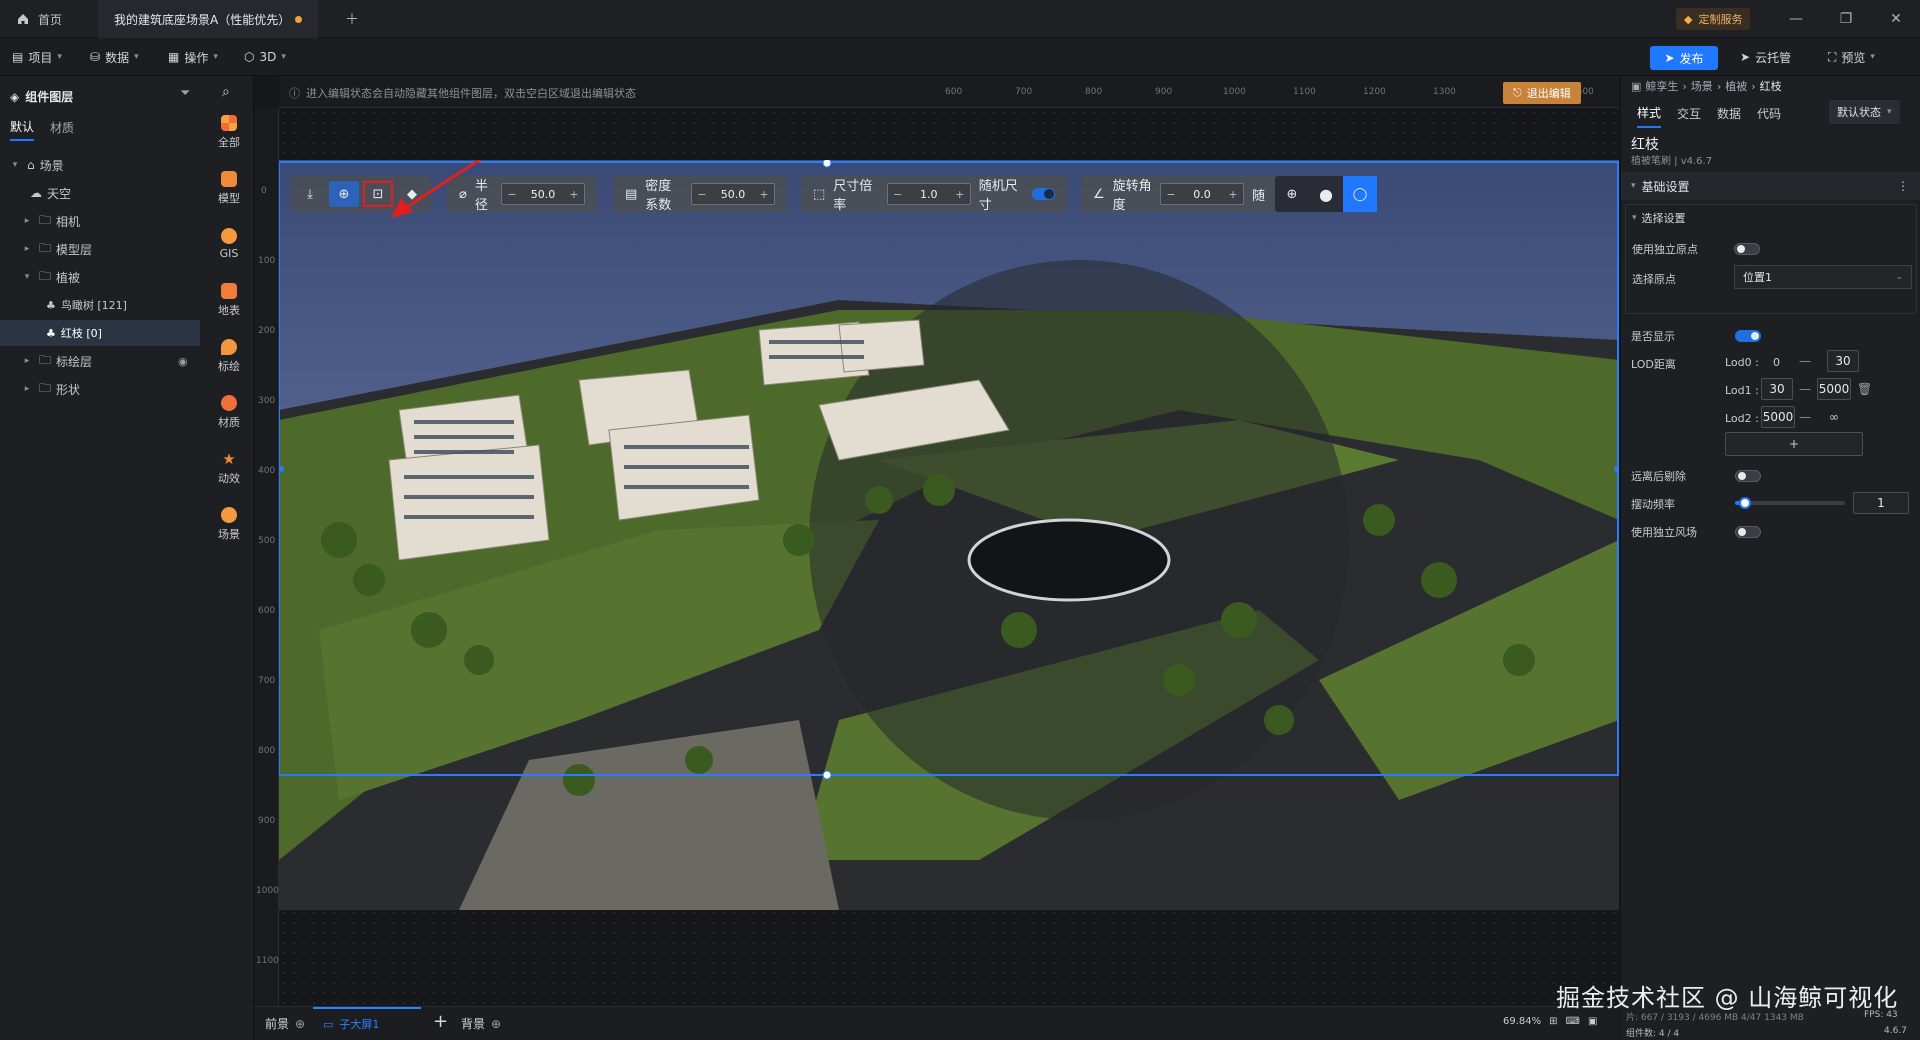 The image size is (1920, 1040). What do you see at coordinates (1777, 389) in the screenshot?
I see `lod1-min-input: 30` at bounding box center [1777, 389].